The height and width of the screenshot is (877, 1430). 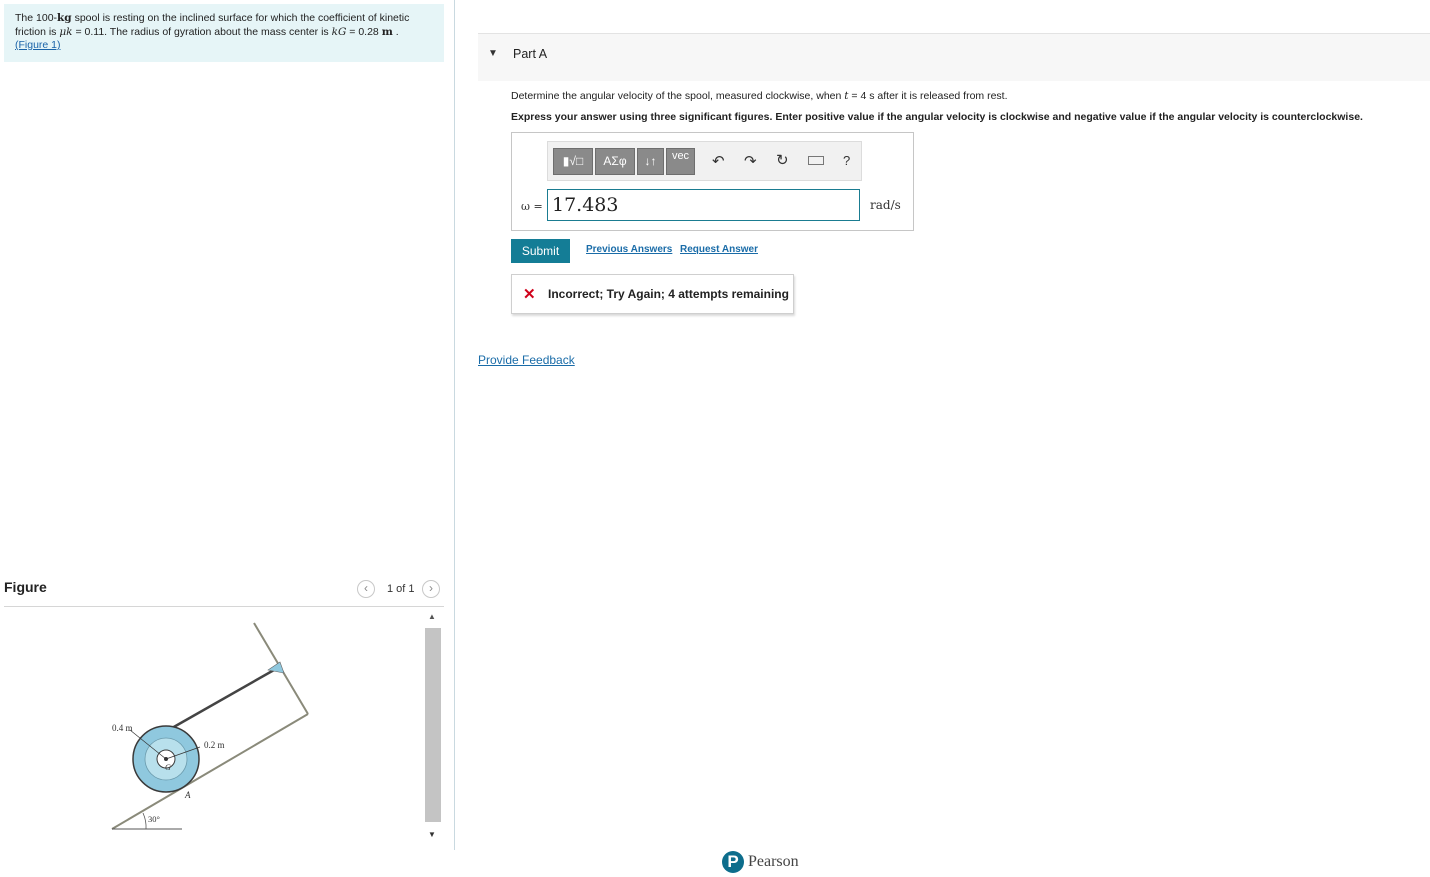 I want to click on undo-icon: ↶, so click(x=718, y=161).